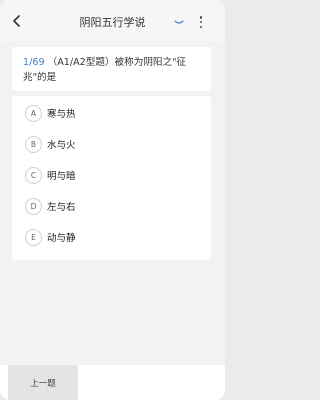 The width and height of the screenshot is (320, 400). What do you see at coordinates (33, 206) in the screenshot?
I see `option-letter: D` at bounding box center [33, 206].